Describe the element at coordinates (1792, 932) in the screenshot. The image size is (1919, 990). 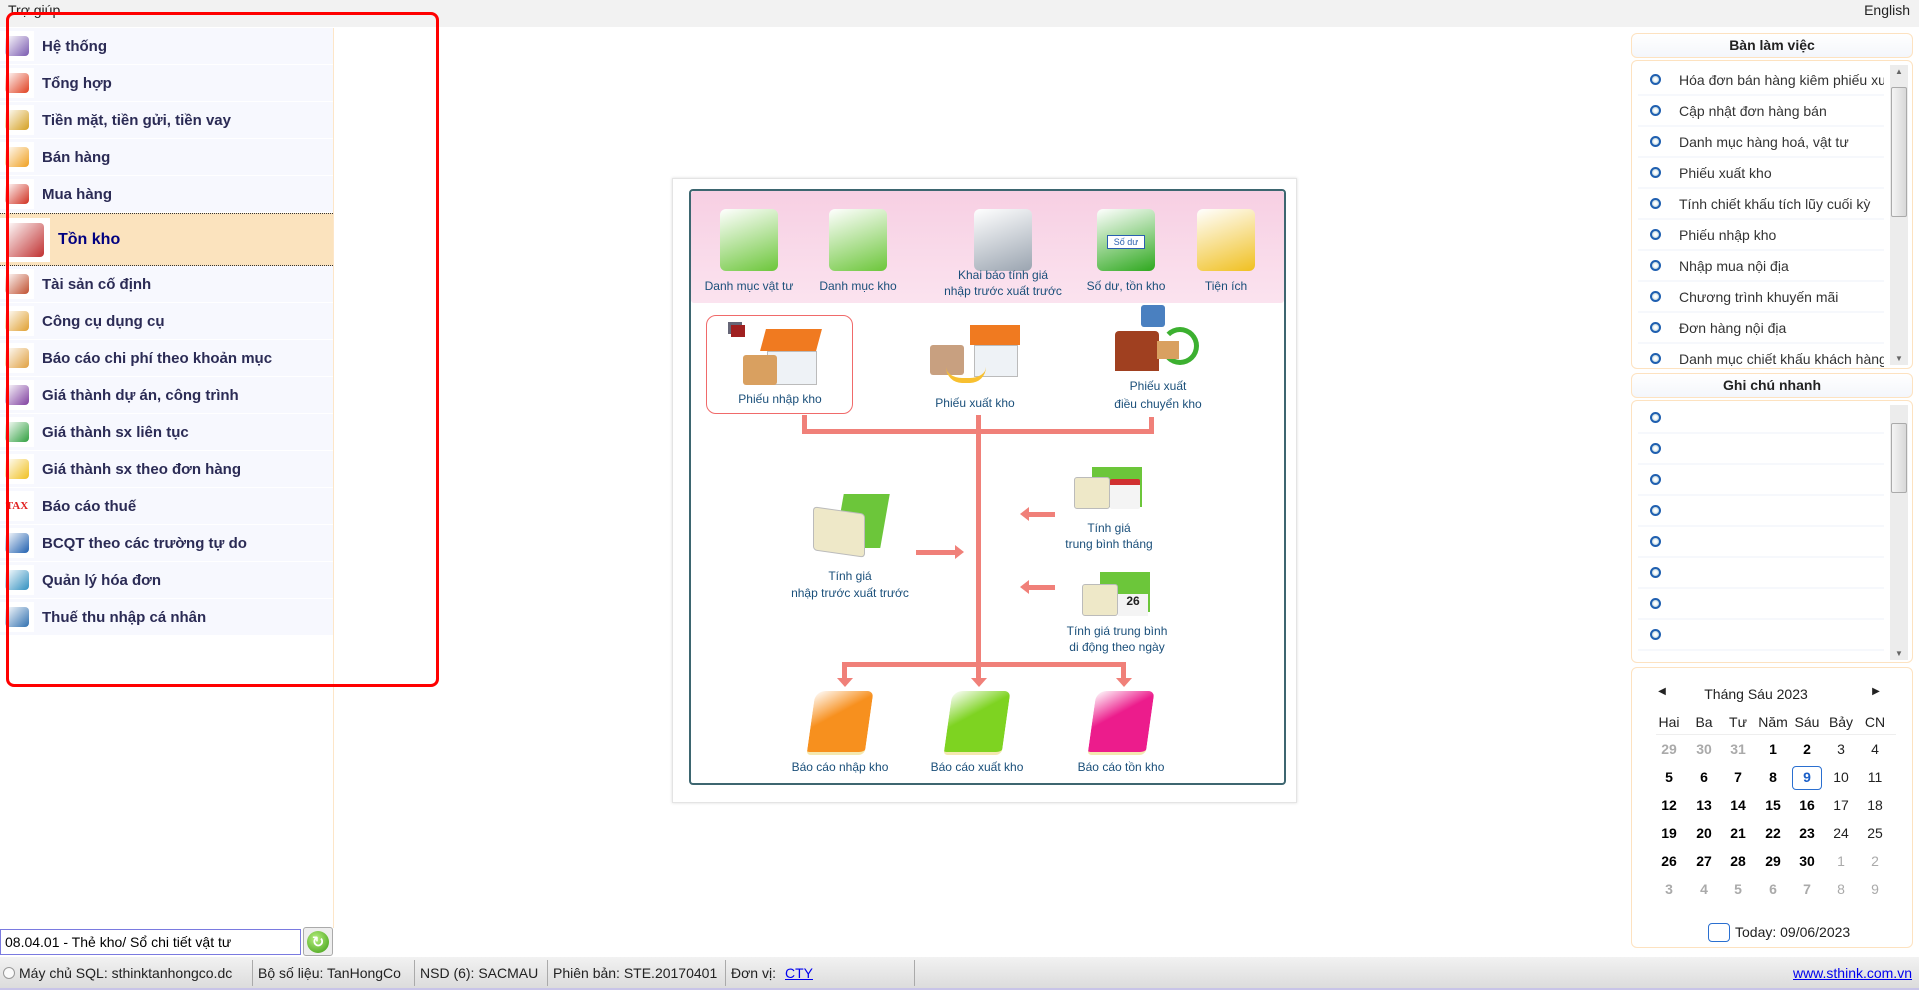
I see `today-label: Today: 09/06/2023` at that location.